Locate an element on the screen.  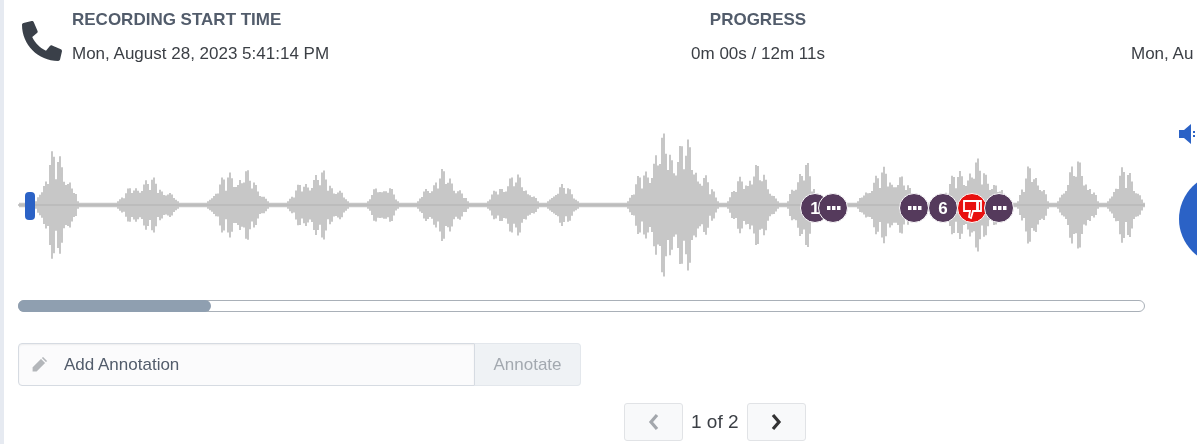
phone-icon is located at coordinates (42, 41).